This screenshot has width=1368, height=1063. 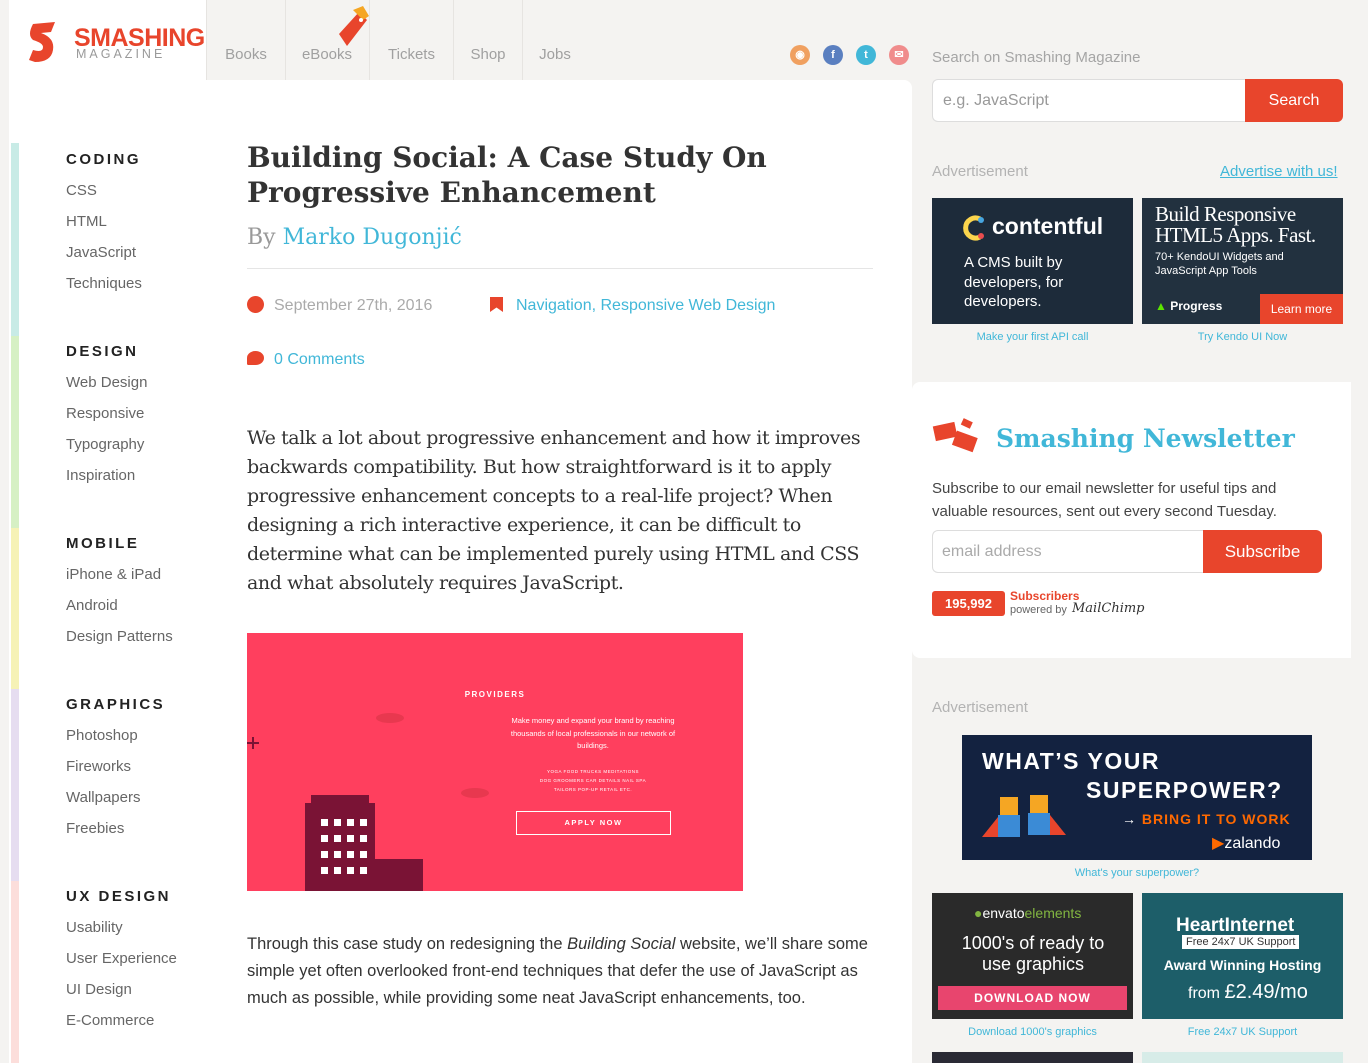 What do you see at coordinates (1048, 226) in the screenshot?
I see `contentful-brand: contentful` at bounding box center [1048, 226].